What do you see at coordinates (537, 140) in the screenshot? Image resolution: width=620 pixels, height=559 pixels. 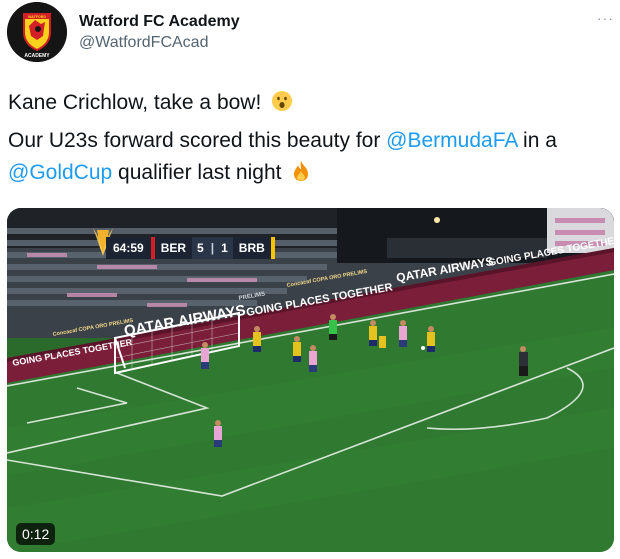 I see `tweet-text: in a` at bounding box center [537, 140].